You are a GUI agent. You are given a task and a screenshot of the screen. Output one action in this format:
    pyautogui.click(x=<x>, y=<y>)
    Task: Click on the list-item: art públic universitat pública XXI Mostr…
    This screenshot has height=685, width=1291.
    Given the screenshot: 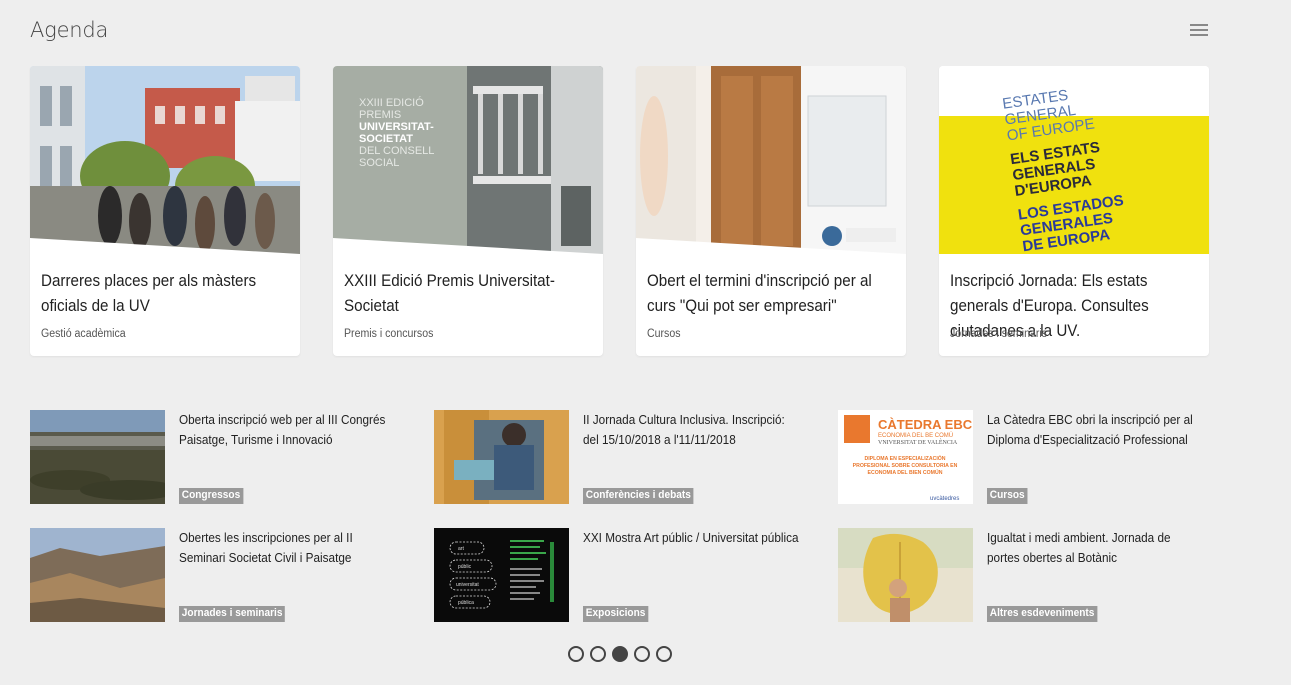 What is the action you would take?
    pyautogui.click(x=629, y=575)
    